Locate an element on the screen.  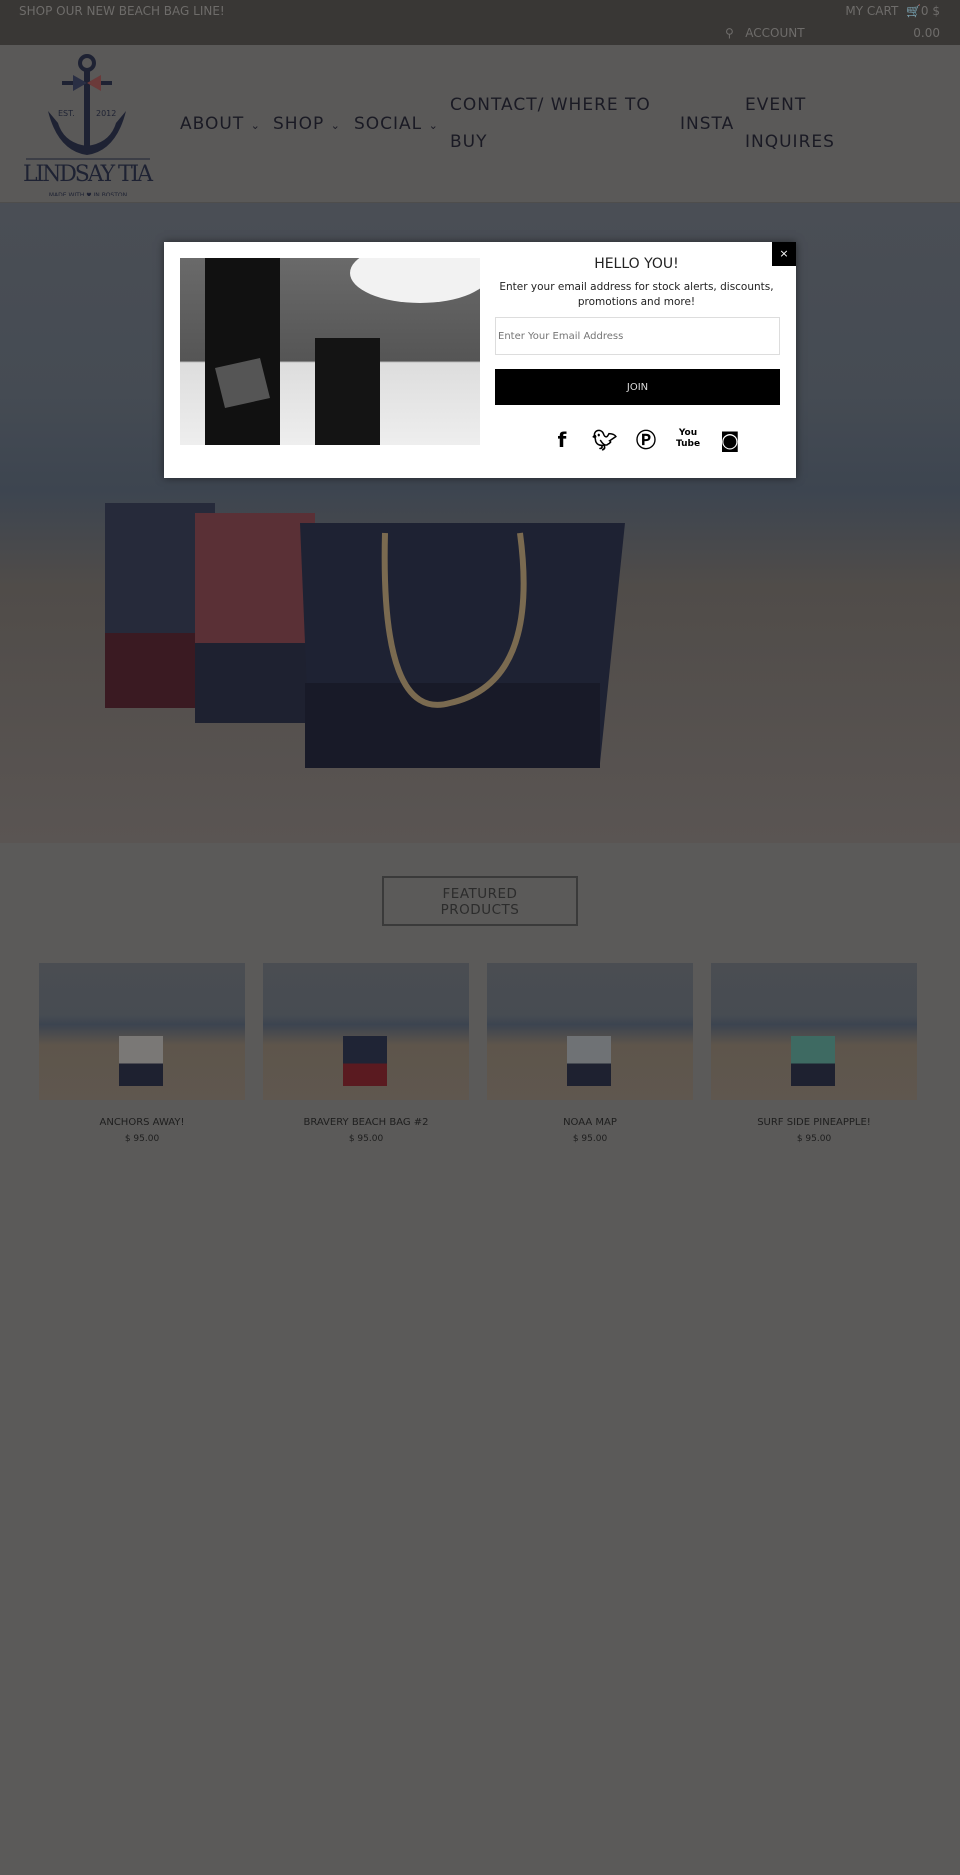
product-card: NOAA MAP $ 95.00 is located at coordinates (590, 1053).